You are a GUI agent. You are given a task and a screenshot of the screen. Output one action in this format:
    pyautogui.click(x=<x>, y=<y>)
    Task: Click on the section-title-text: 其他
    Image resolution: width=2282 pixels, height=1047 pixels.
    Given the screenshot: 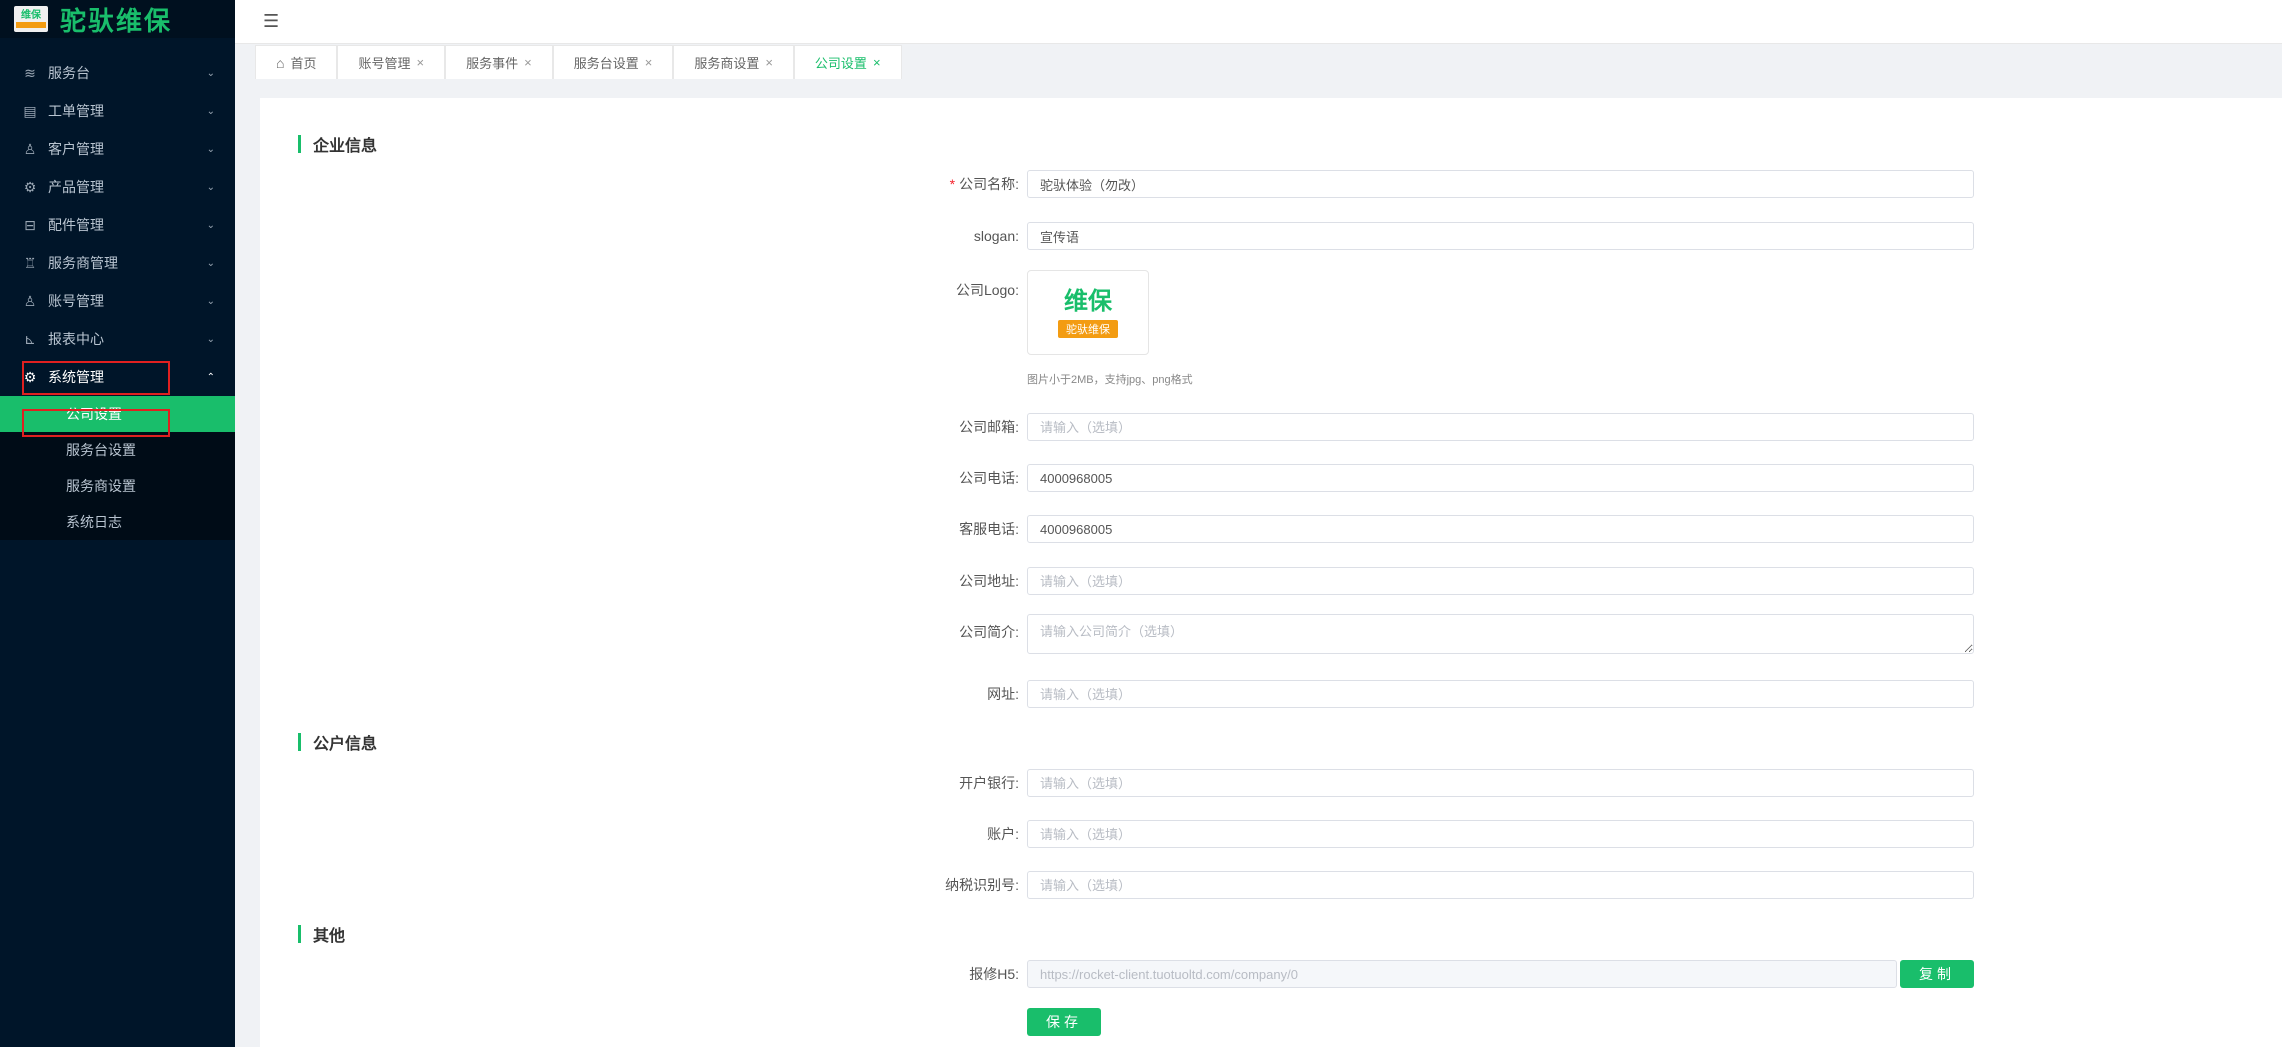 What is the action you would take?
    pyautogui.click(x=329, y=936)
    